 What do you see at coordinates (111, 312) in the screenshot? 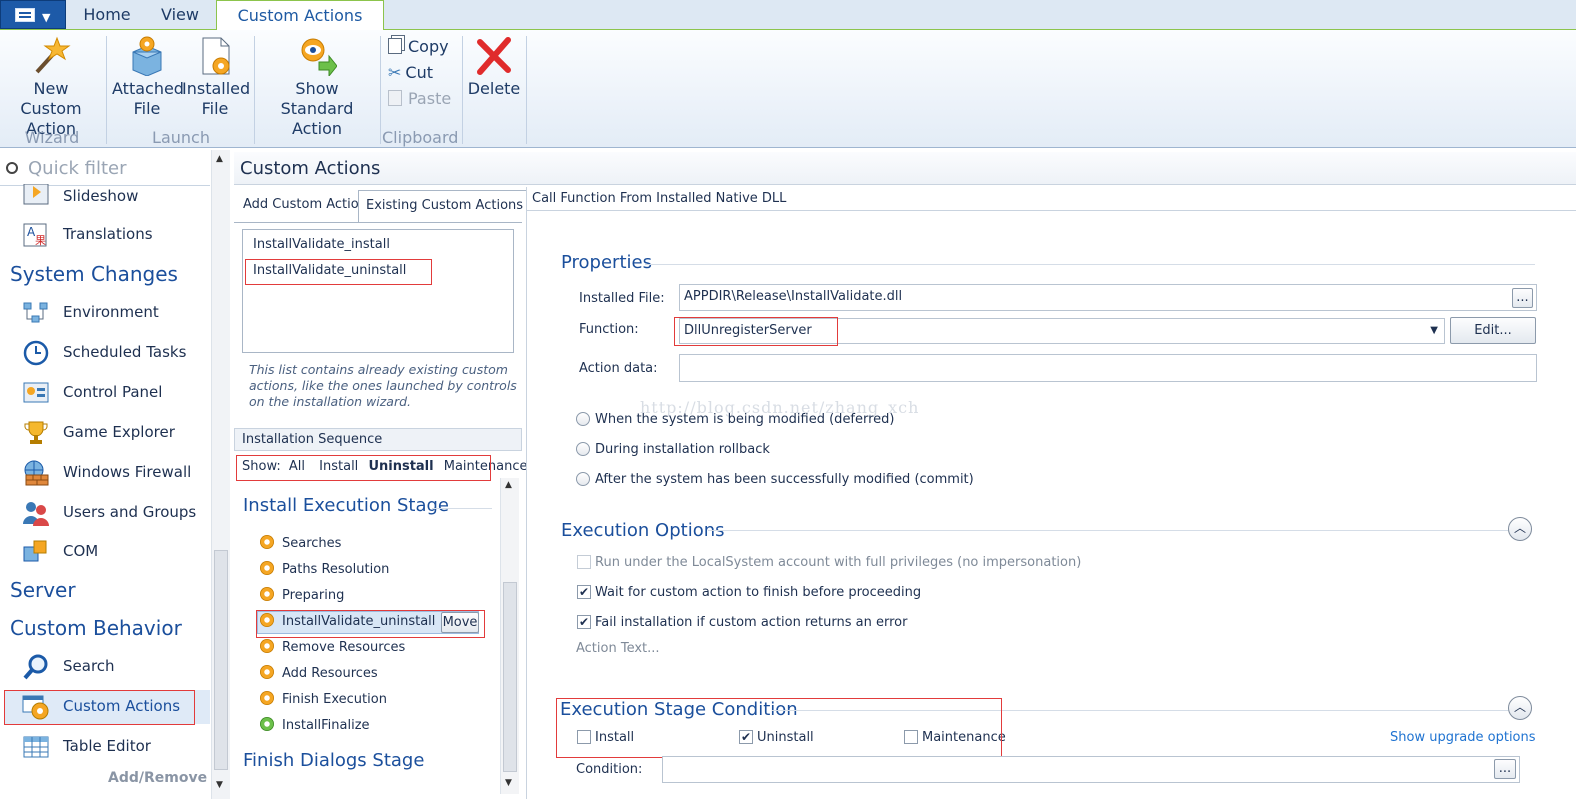
I see `nav-label: Environment` at bounding box center [111, 312].